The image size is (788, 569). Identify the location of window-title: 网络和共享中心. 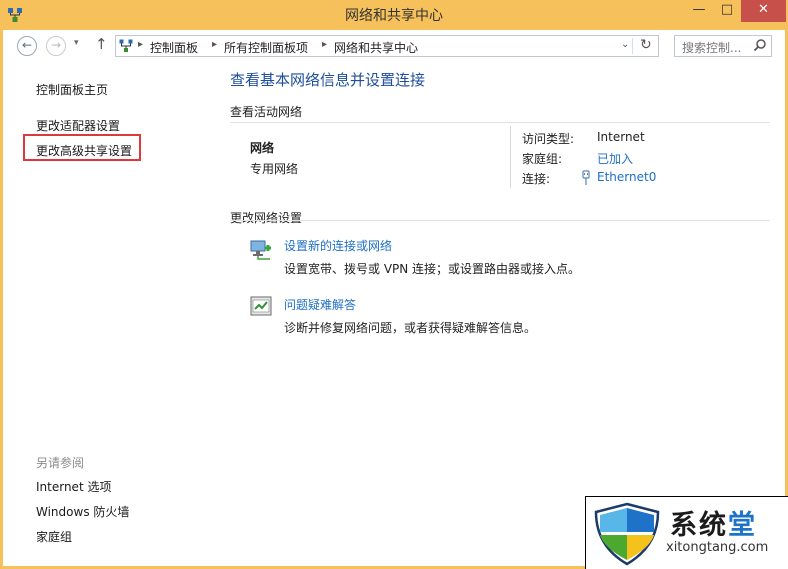
(394, 16).